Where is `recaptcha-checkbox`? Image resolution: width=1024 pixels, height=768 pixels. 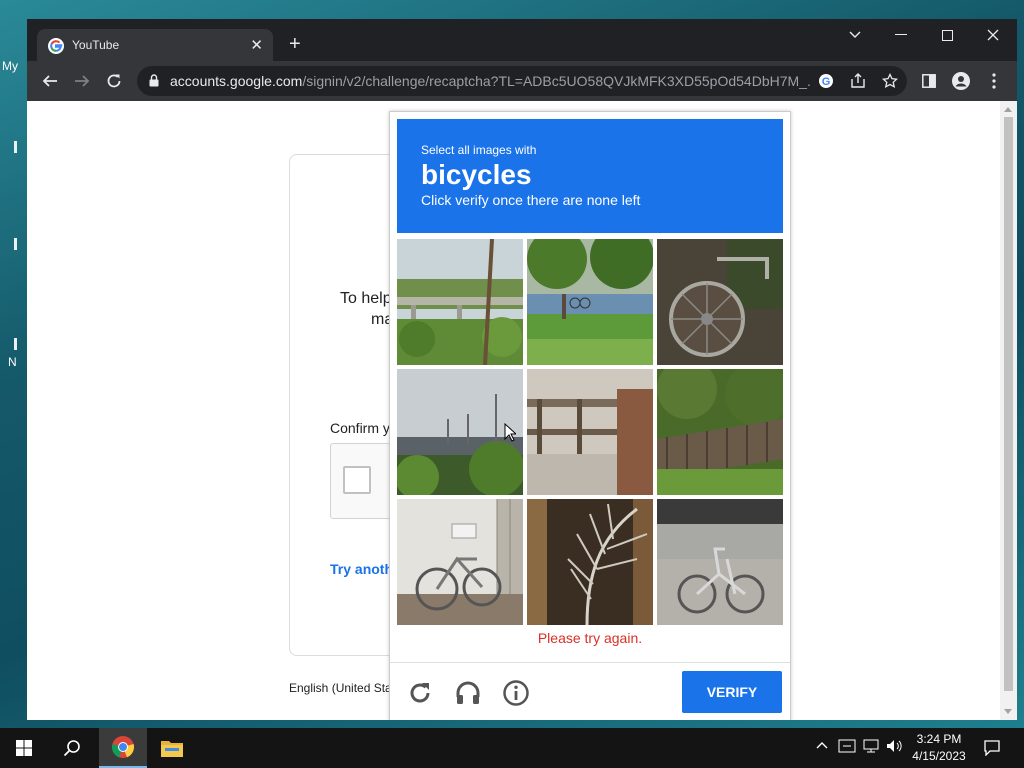 recaptcha-checkbox is located at coordinates (357, 480).